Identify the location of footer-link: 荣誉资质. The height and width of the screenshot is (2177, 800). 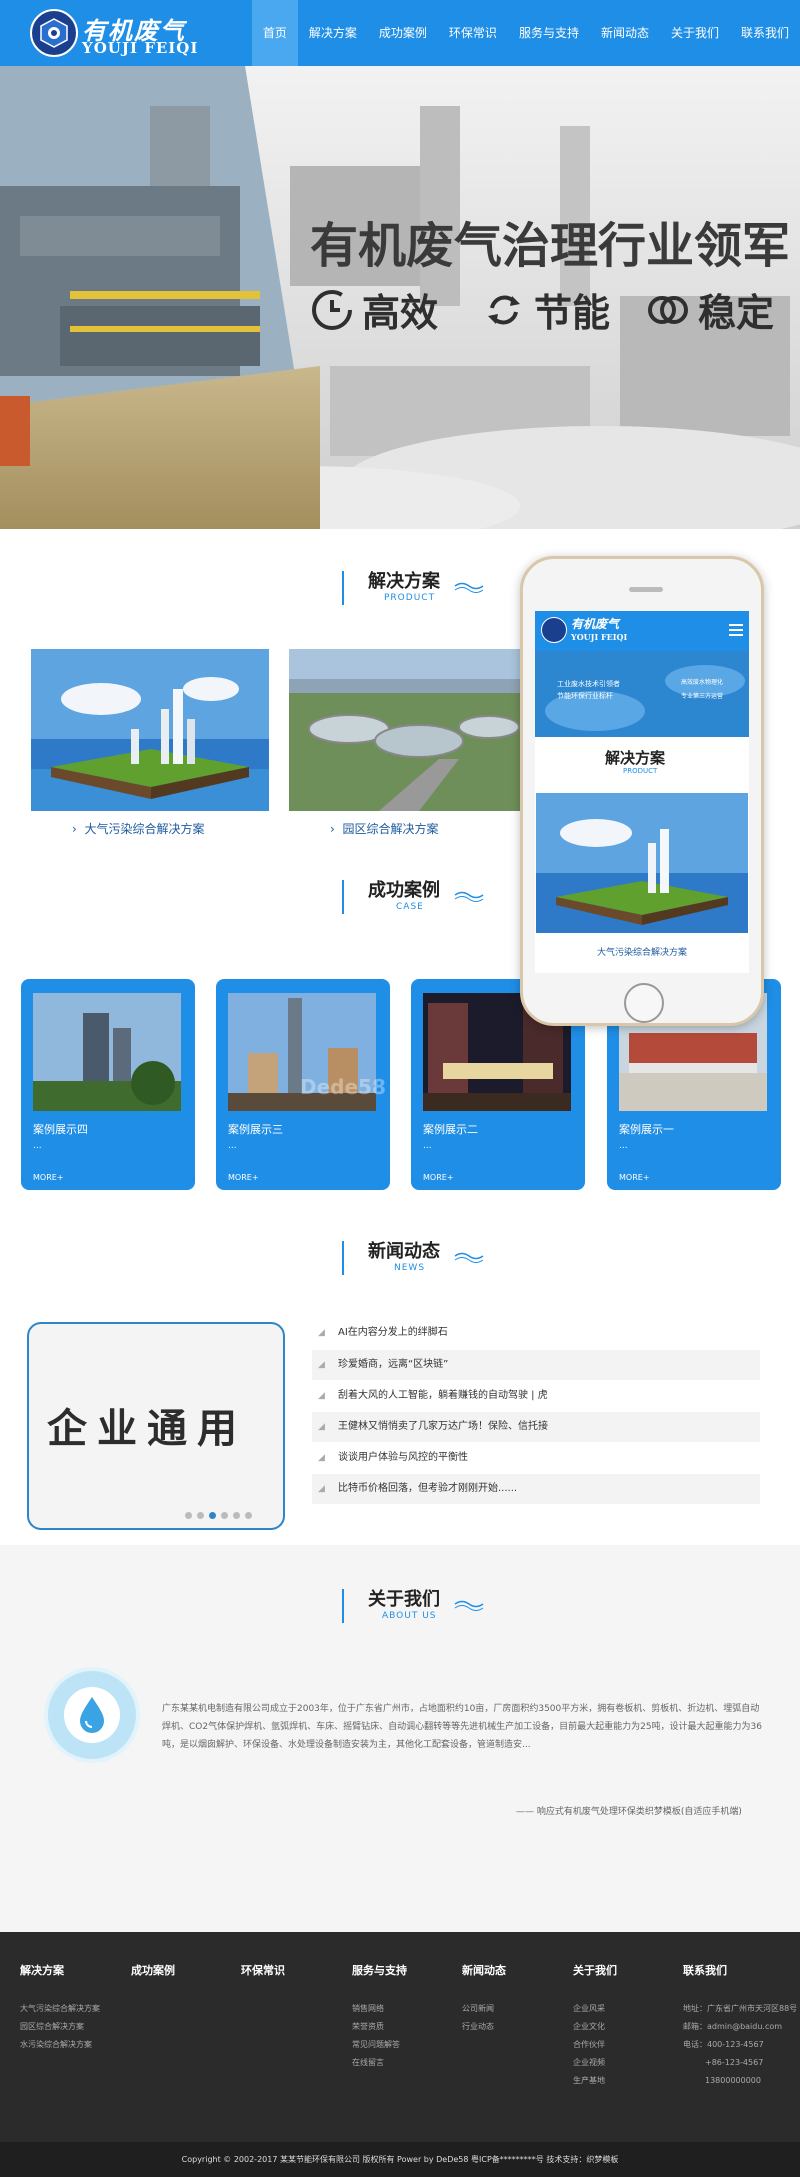
(379, 2027).